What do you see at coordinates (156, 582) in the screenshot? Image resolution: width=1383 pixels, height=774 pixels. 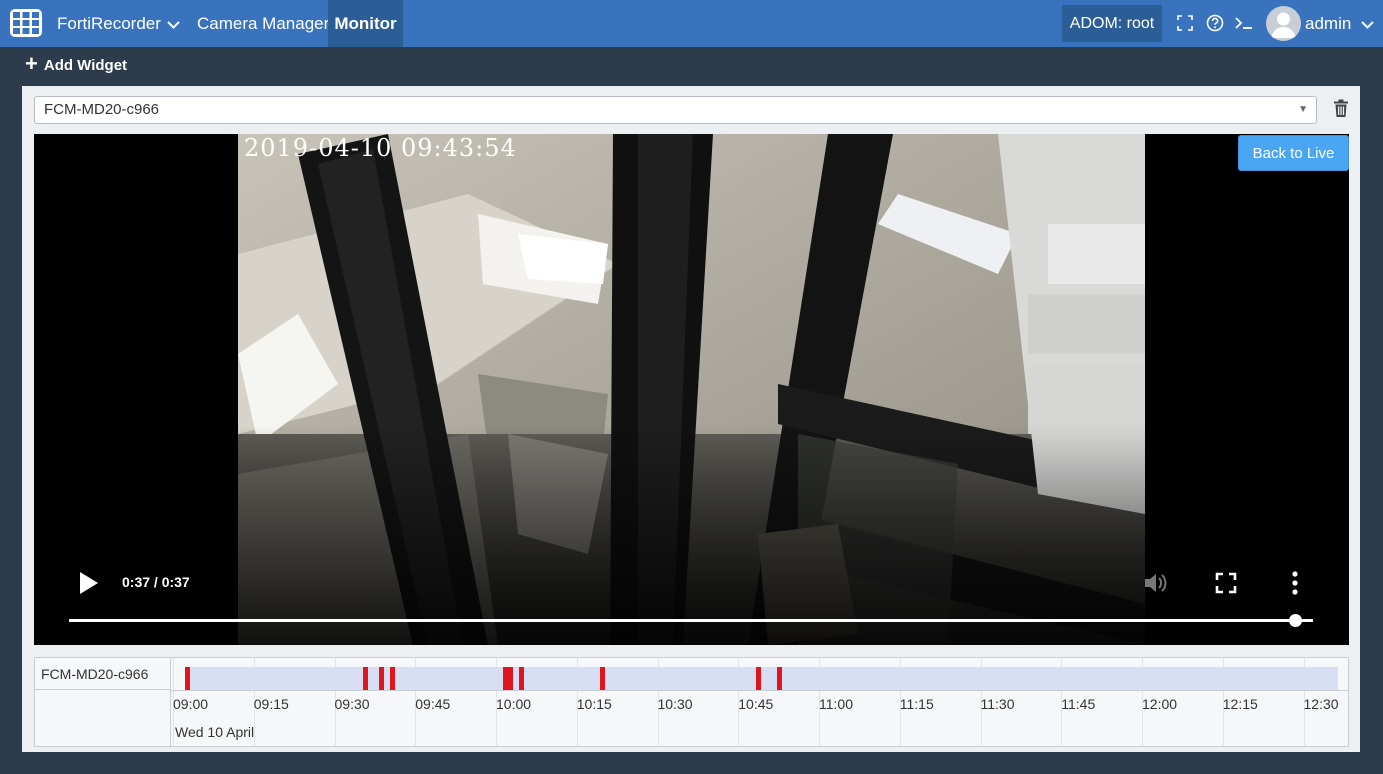 I see `player-time: 0:37 / 0:37` at bounding box center [156, 582].